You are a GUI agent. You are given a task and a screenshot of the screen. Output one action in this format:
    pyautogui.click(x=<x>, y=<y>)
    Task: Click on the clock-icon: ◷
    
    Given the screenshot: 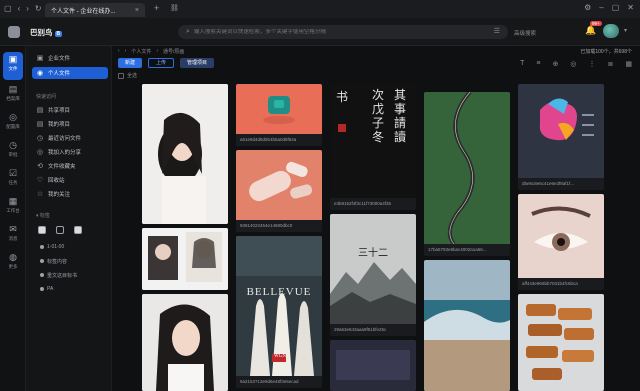 What is the action you would take?
    pyautogui.click(x=40, y=138)
    